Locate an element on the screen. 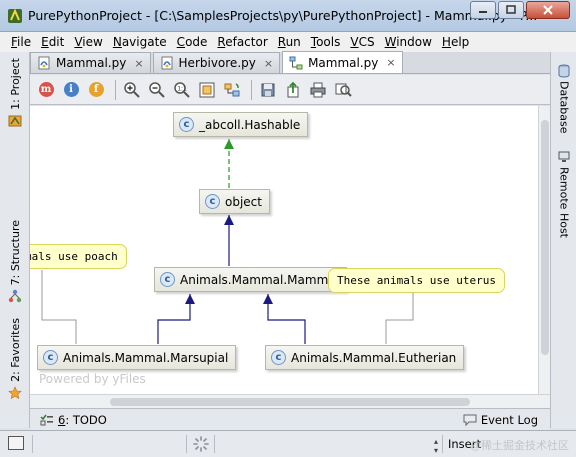 The width and height of the screenshot is (576, 457). menu-item: File is located at coordinates (21, 42).